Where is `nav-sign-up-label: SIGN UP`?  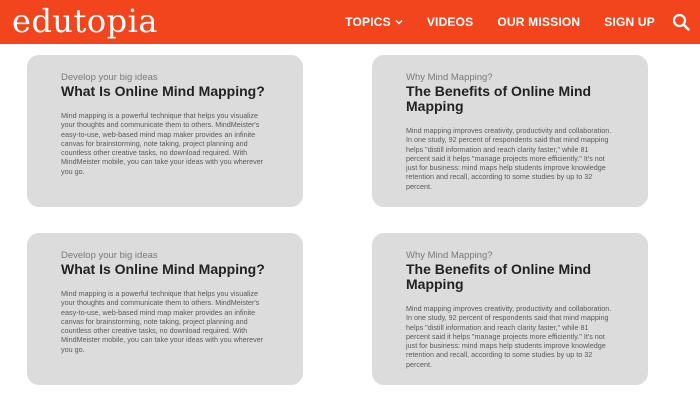 nav-sign-up-label: SIGN UP is located at coordinates (629, 22).